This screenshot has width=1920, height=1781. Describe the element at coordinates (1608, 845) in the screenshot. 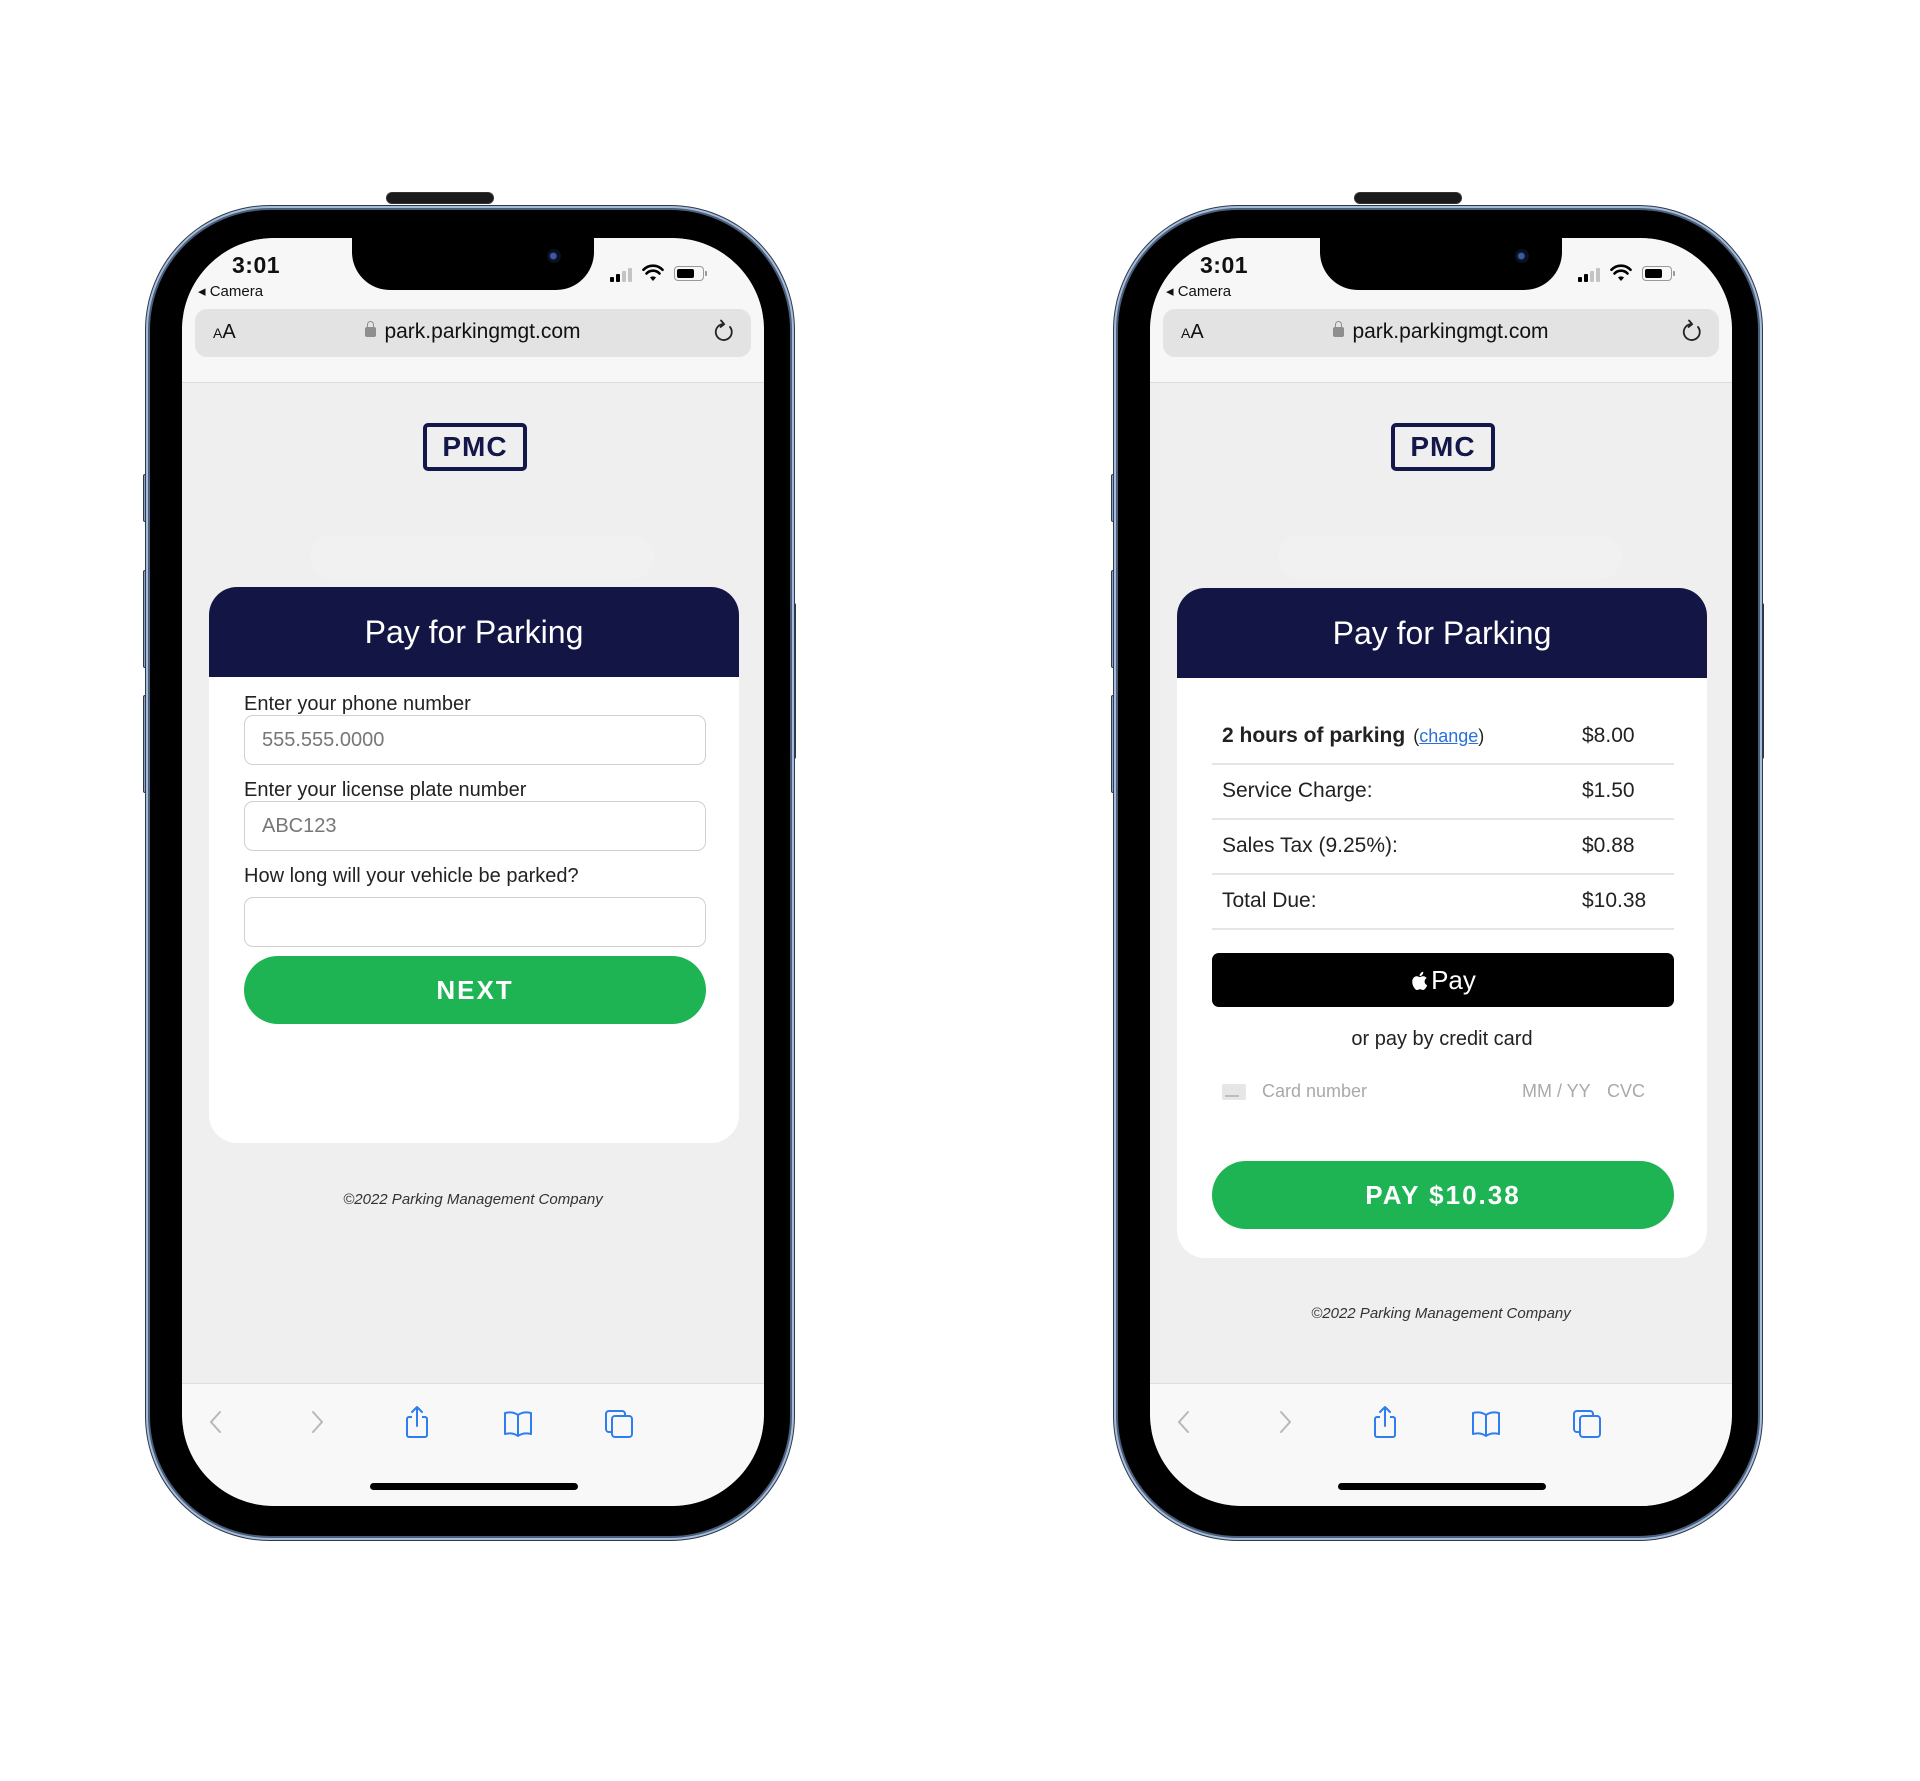

I see `sales-tax-amount: $0.88` at that location.